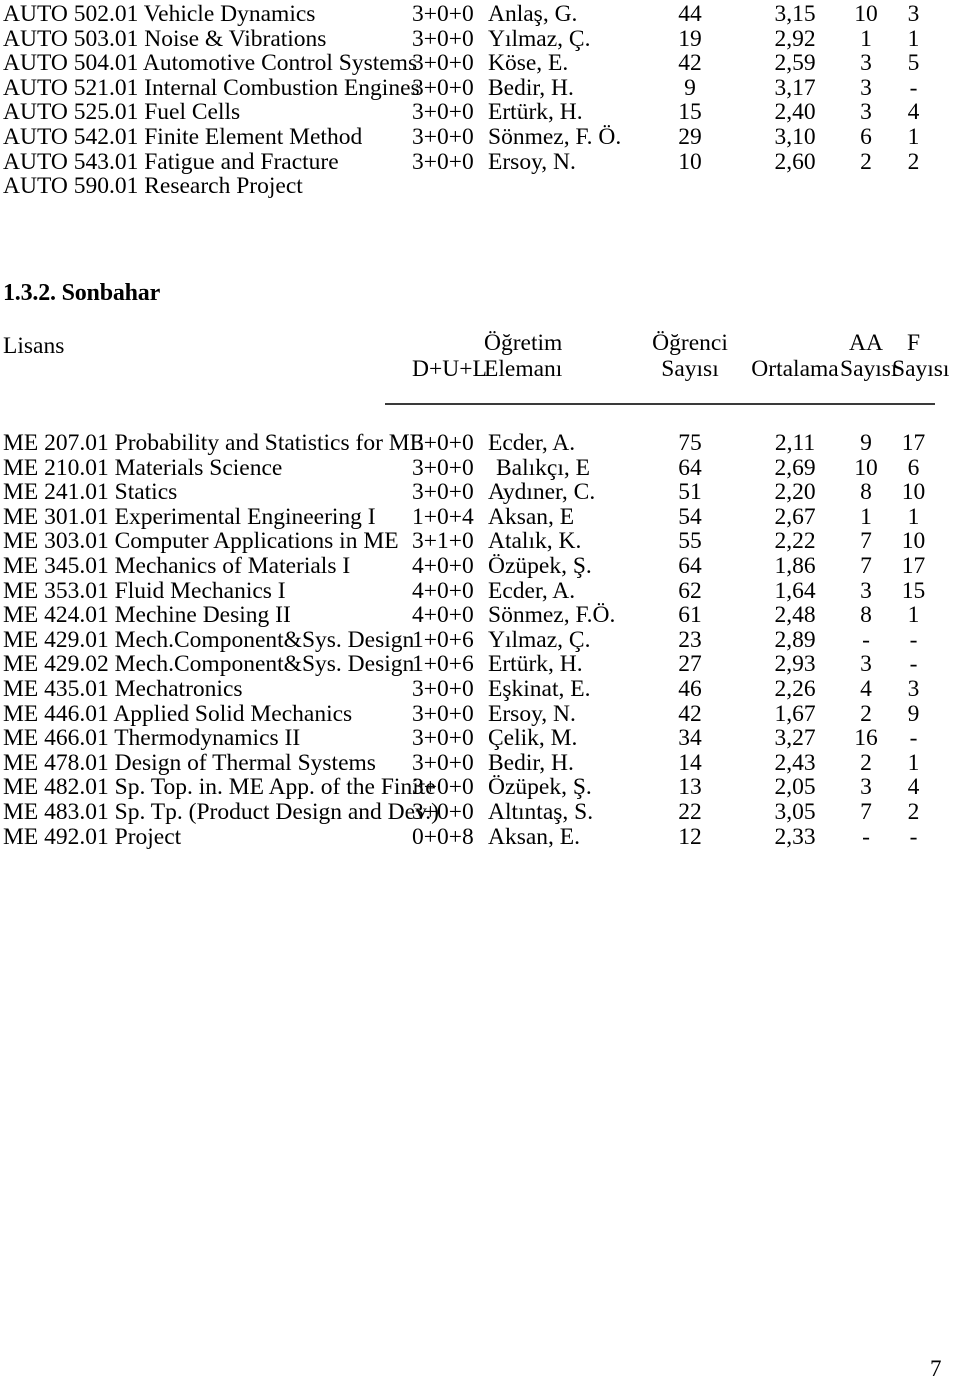 The image size is (960, 1391). Describe the element at coordinates (795, 467) in the screenshot. I see `undergraduate-grade-average: 2,69` at that location.